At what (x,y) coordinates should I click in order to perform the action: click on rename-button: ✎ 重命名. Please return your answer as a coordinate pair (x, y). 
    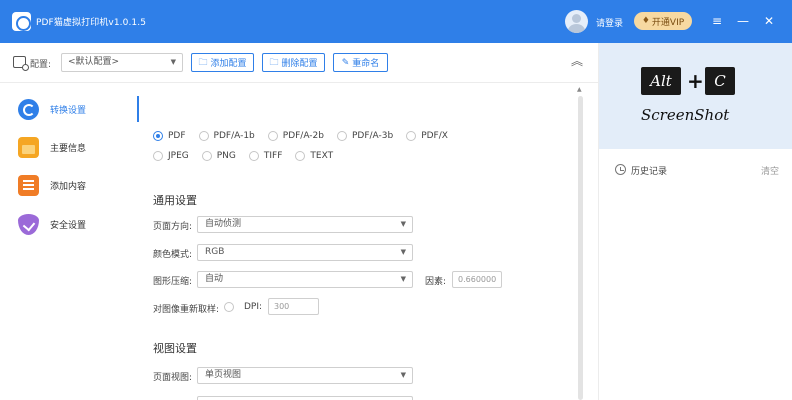
    Looking at the image, I should click on (360, 62).